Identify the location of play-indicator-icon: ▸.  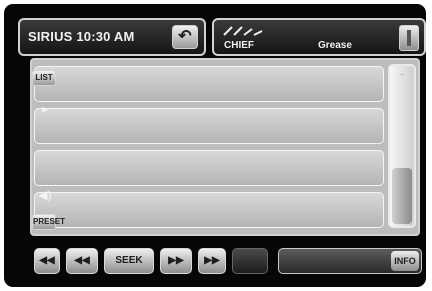
(45, 109).